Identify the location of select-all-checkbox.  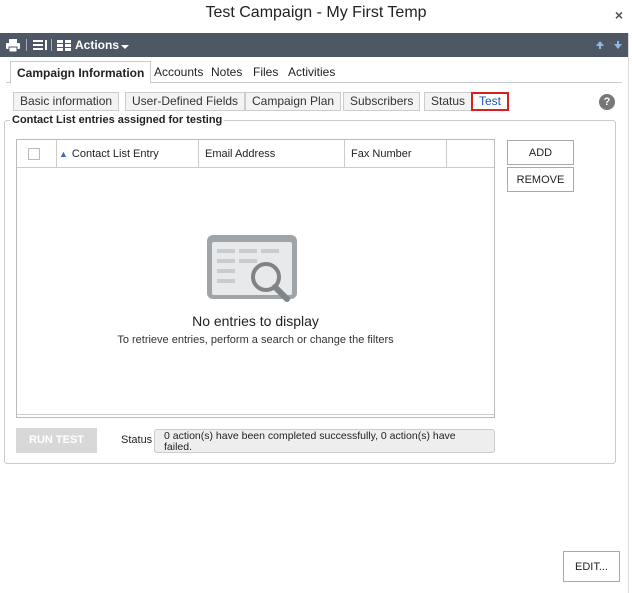
(34, 154).